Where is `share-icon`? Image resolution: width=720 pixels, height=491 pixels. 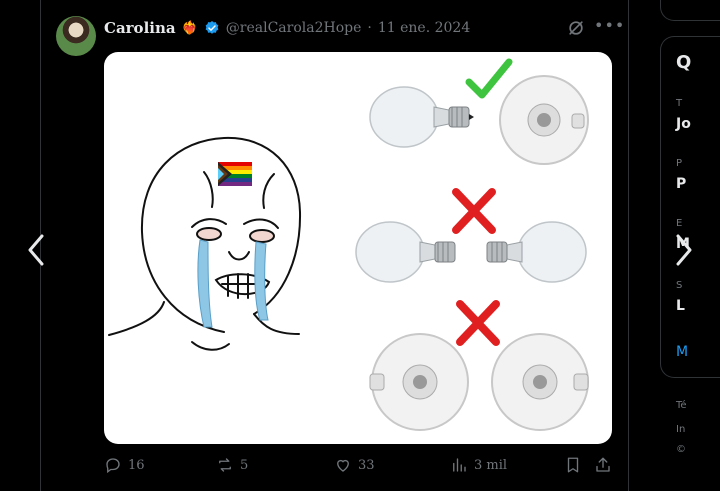
share-icon is located at coordinates (603, 464).